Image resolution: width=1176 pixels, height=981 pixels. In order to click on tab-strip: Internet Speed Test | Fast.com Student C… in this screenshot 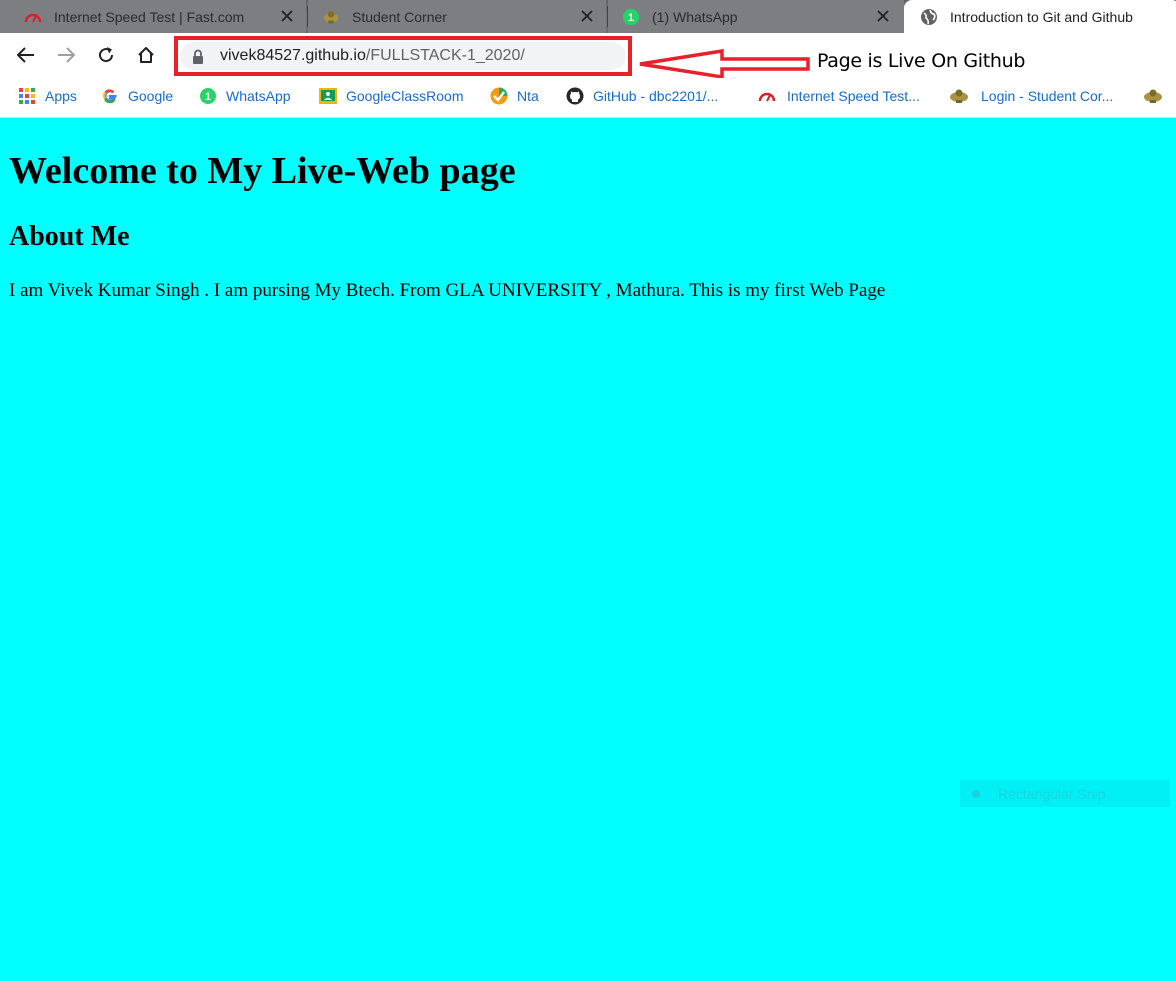, I will do `click(588, 16)`.